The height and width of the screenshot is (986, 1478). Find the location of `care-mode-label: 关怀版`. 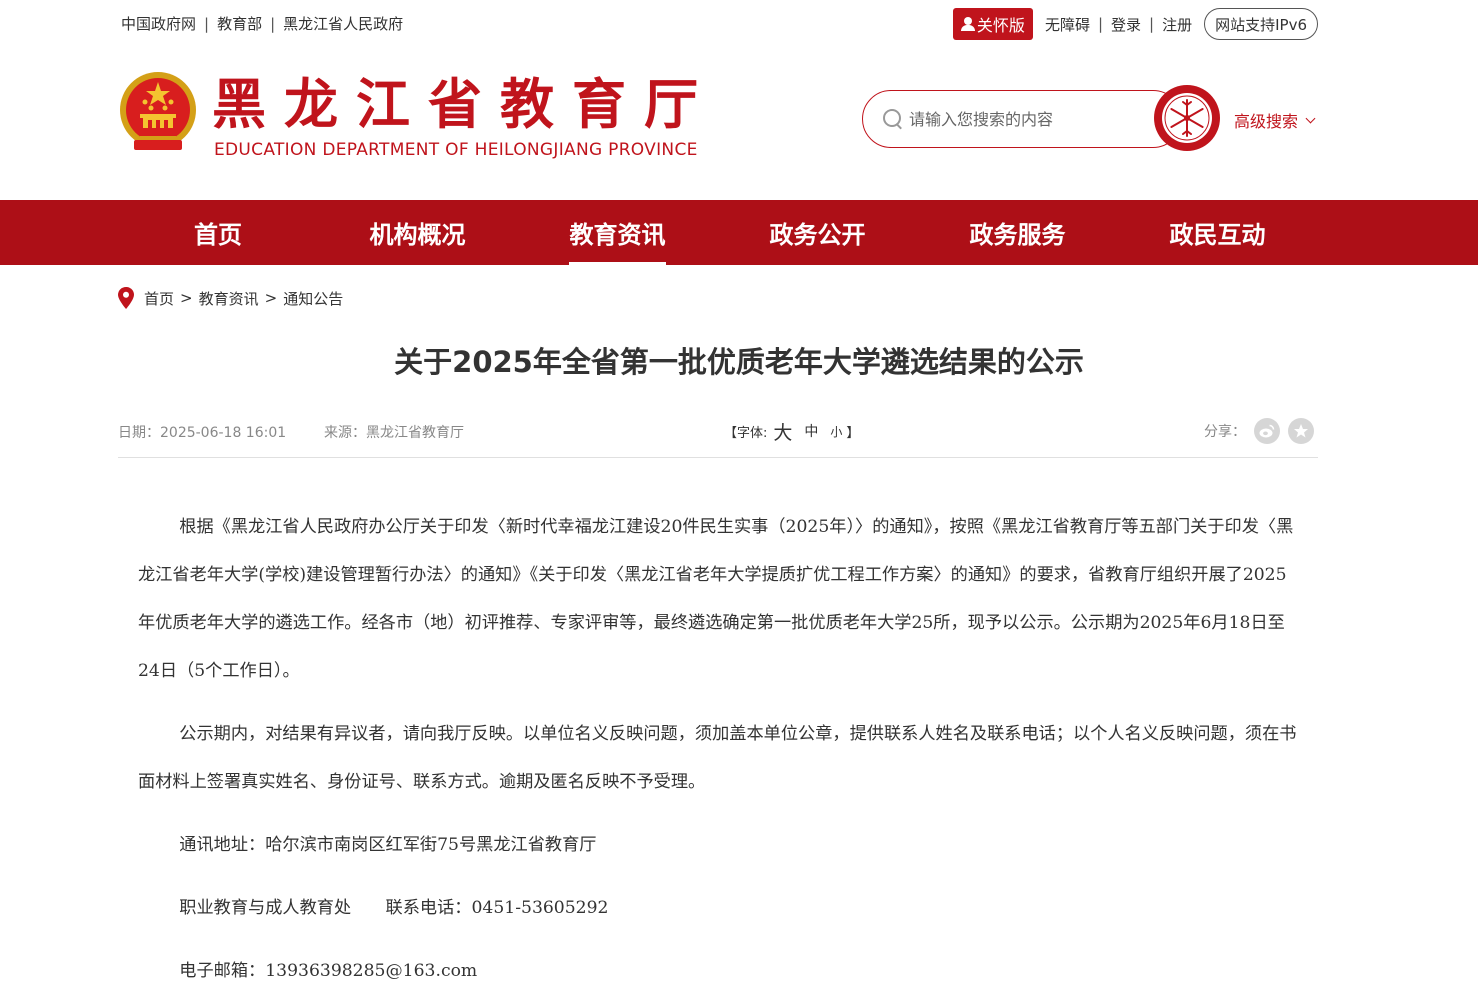

care-mode-label: 关怀版 is located at coordinates (1000, 25).